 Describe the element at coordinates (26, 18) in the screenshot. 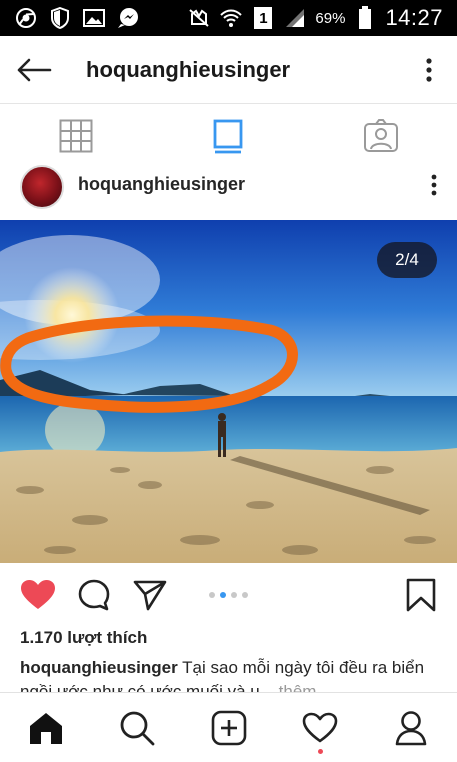

I see `chrome-icon` at that location.